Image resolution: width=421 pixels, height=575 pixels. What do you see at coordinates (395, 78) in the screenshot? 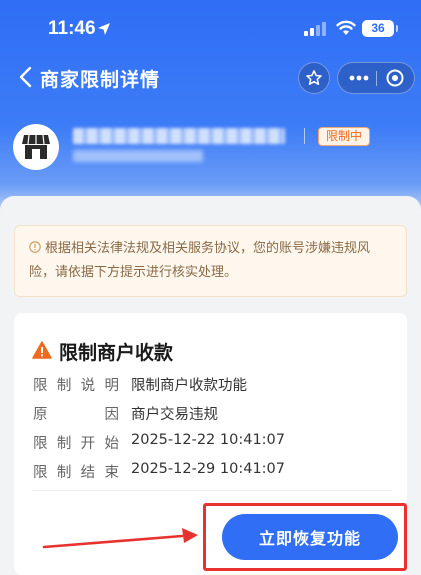
I see `close-miniprogram-icon` at bounding box center [395, 78].